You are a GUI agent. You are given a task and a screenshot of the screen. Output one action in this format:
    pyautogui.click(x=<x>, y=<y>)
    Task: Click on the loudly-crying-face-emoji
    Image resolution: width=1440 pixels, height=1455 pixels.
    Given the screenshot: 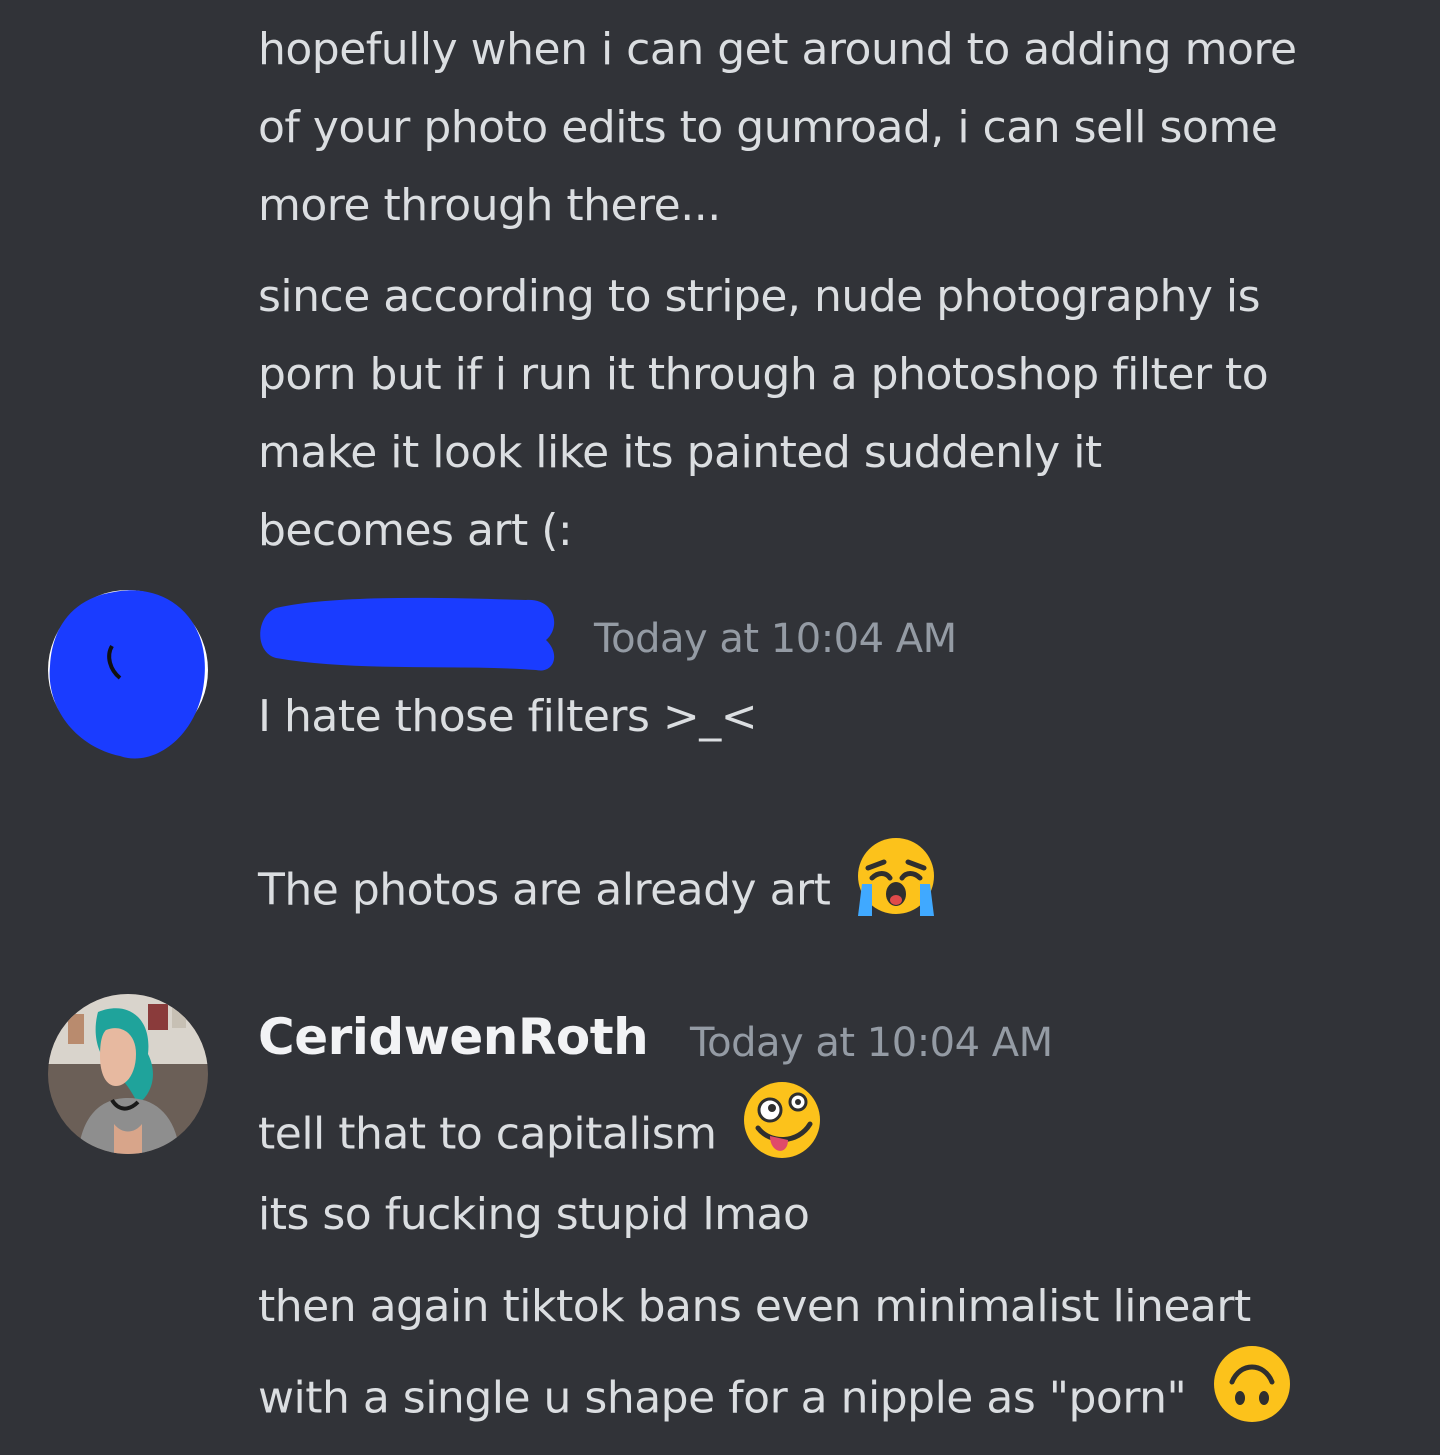 What is the action you would take?
    pyautogui.click(x=896, y=888)
    